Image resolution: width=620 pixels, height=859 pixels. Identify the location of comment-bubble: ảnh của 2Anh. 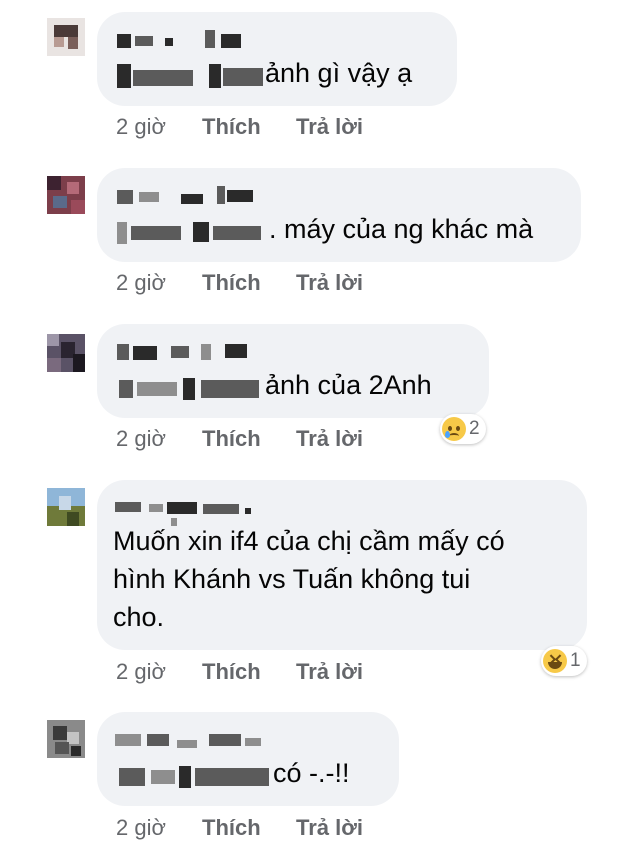
(293, 371).